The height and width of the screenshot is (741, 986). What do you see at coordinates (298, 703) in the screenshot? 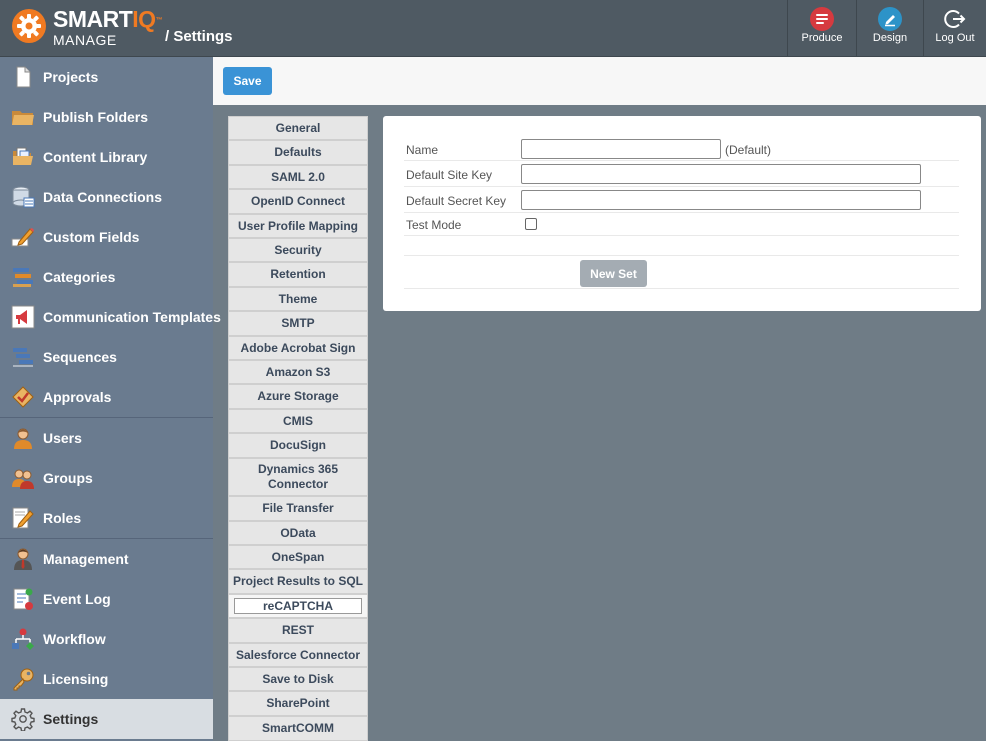
I see `tab-sharepoint: SharePoint` at bounding box center [298, 703].